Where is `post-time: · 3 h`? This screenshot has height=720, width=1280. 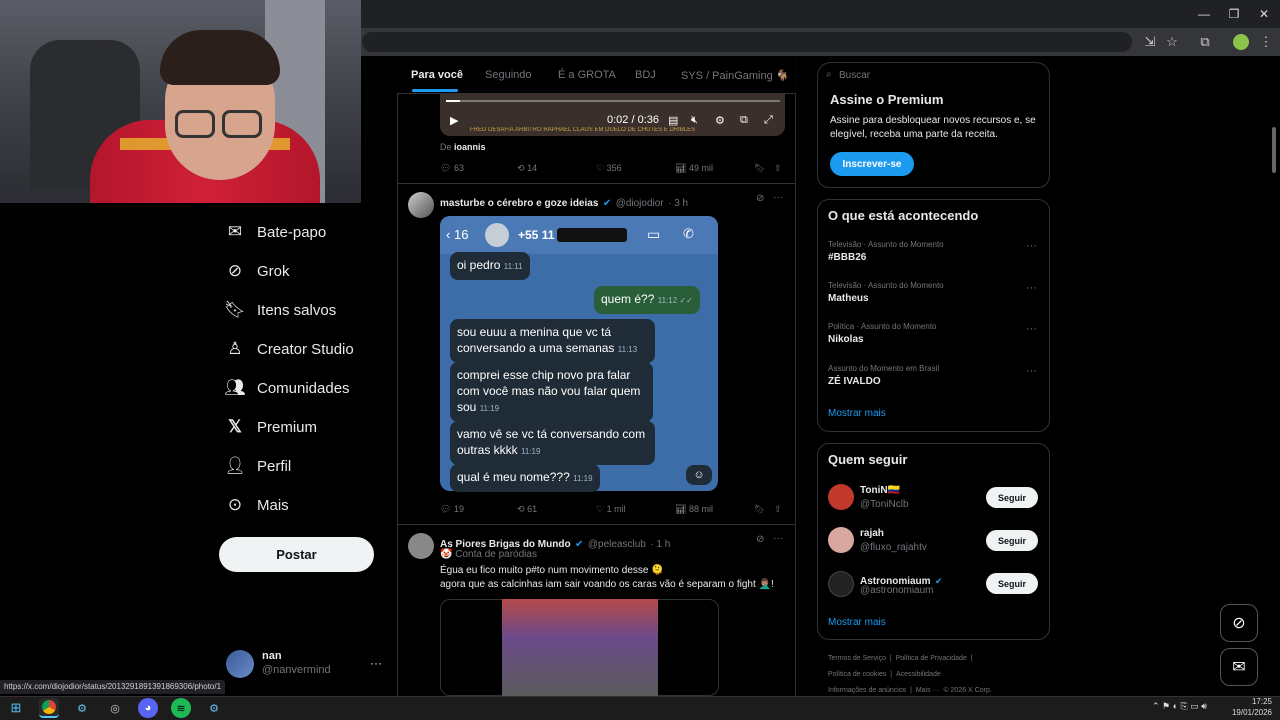 post-time: · 3 h is located at coordinates (678, 203).